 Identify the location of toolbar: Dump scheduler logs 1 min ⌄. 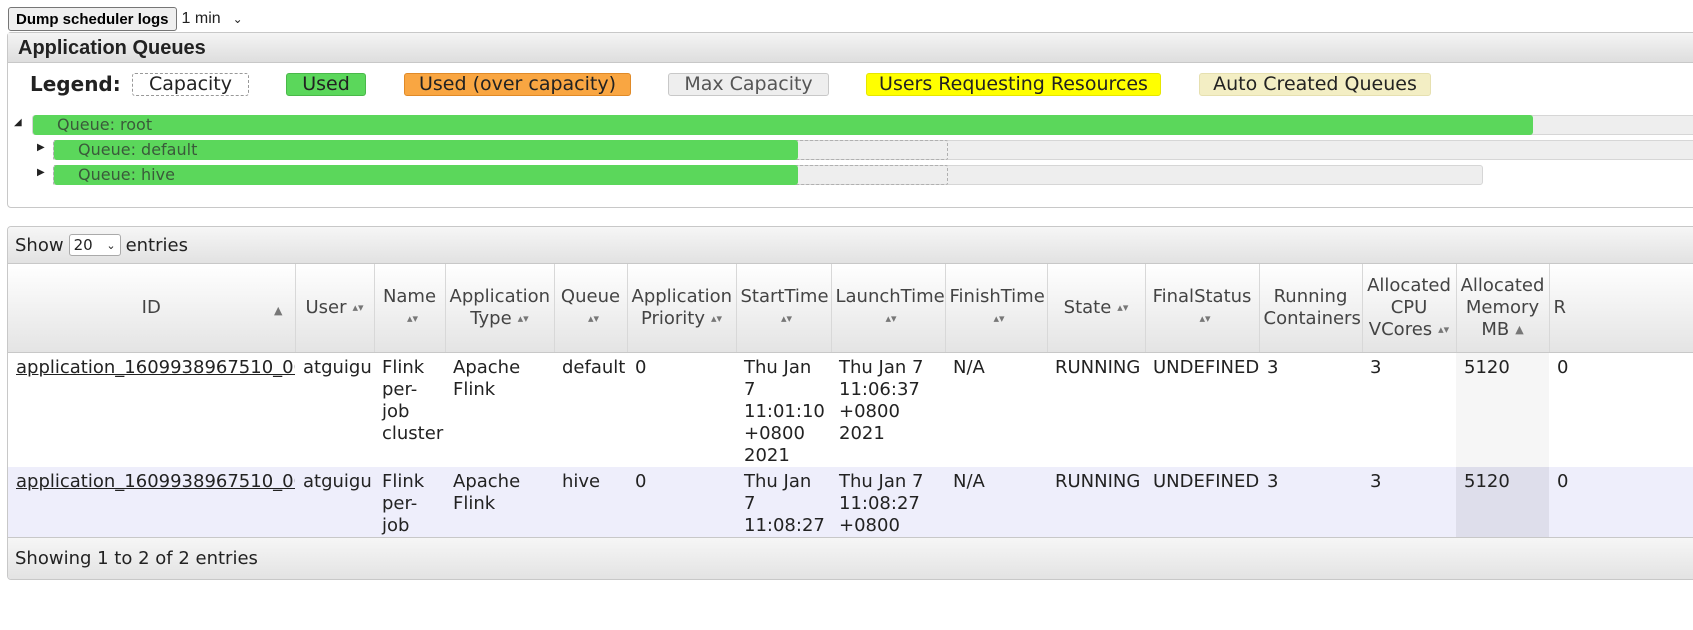
(125, 19).